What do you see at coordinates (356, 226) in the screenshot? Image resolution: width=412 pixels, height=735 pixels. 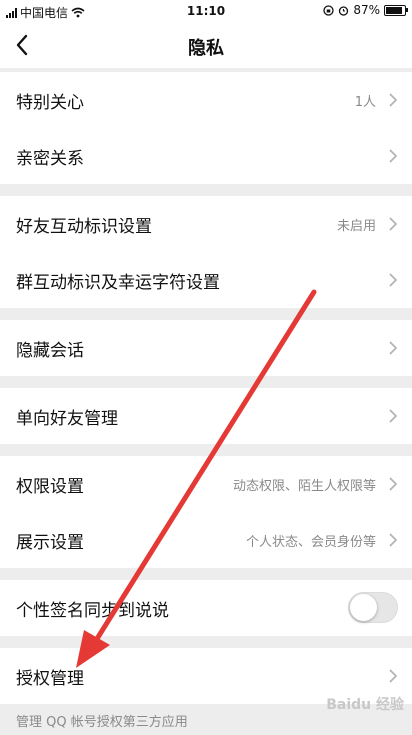 I see `row-value: 未启用` at bounding box center [356, 226].